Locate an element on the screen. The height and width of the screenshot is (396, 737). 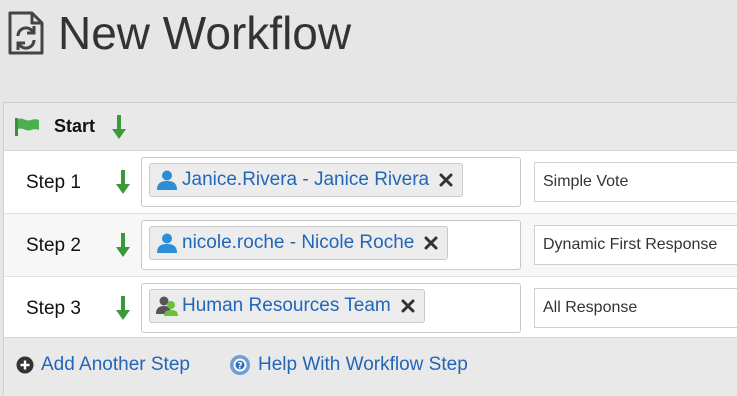
assignee-field: nicole.roche - Nicole Roche is located at coordinates (331, 245).